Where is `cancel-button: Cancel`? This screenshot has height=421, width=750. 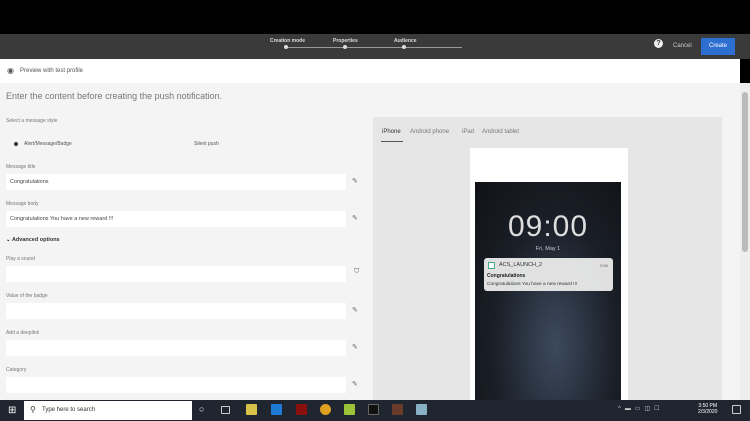 cancel-button: Cancel is located at coordinates (682, 46).